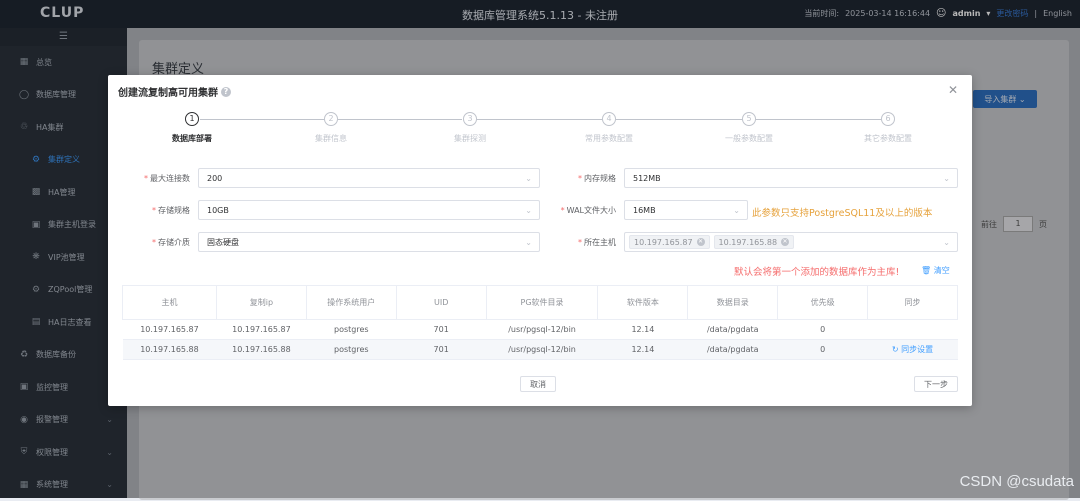 This screenshot has height=501, width=1080. Describe the element at coordinates (351, 303) in the screenshot. I see `column-header: 操作系统用户` at that location.